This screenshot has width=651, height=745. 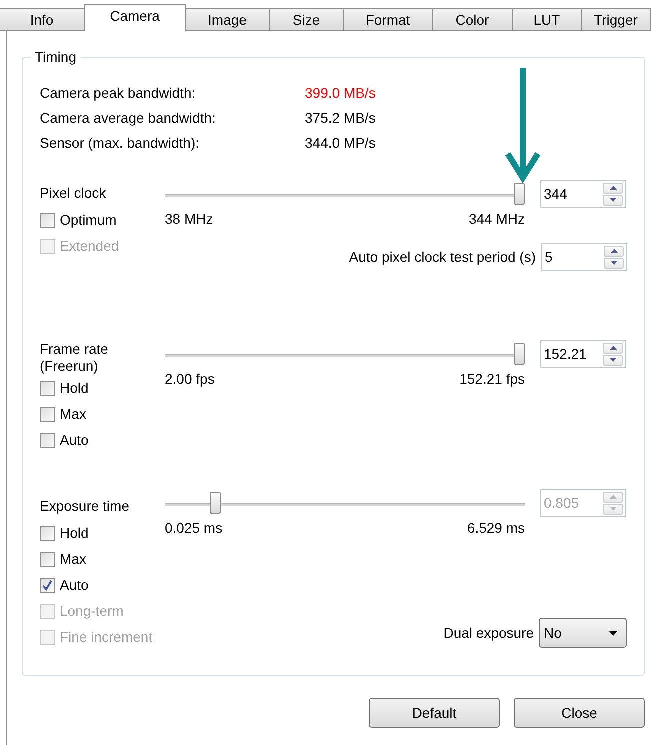 What do you see at coordinates (434, 713) in the screenshot?
I see `dialog-button: Default` at bounding box center [434, 713].